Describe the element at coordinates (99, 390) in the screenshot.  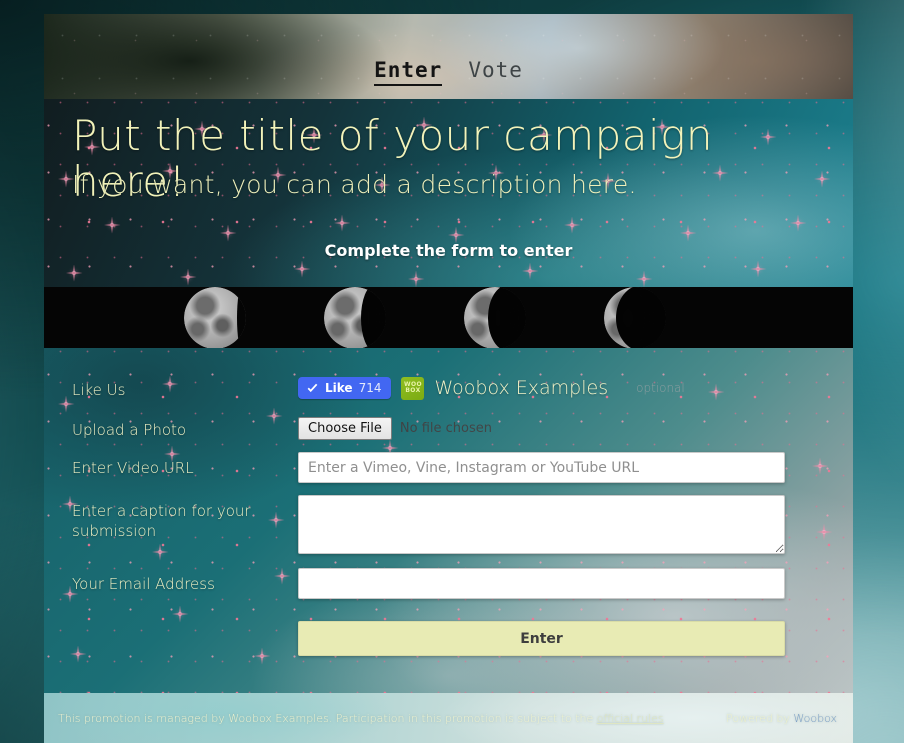
I see `field-label-like-us: Like Us` at that location.